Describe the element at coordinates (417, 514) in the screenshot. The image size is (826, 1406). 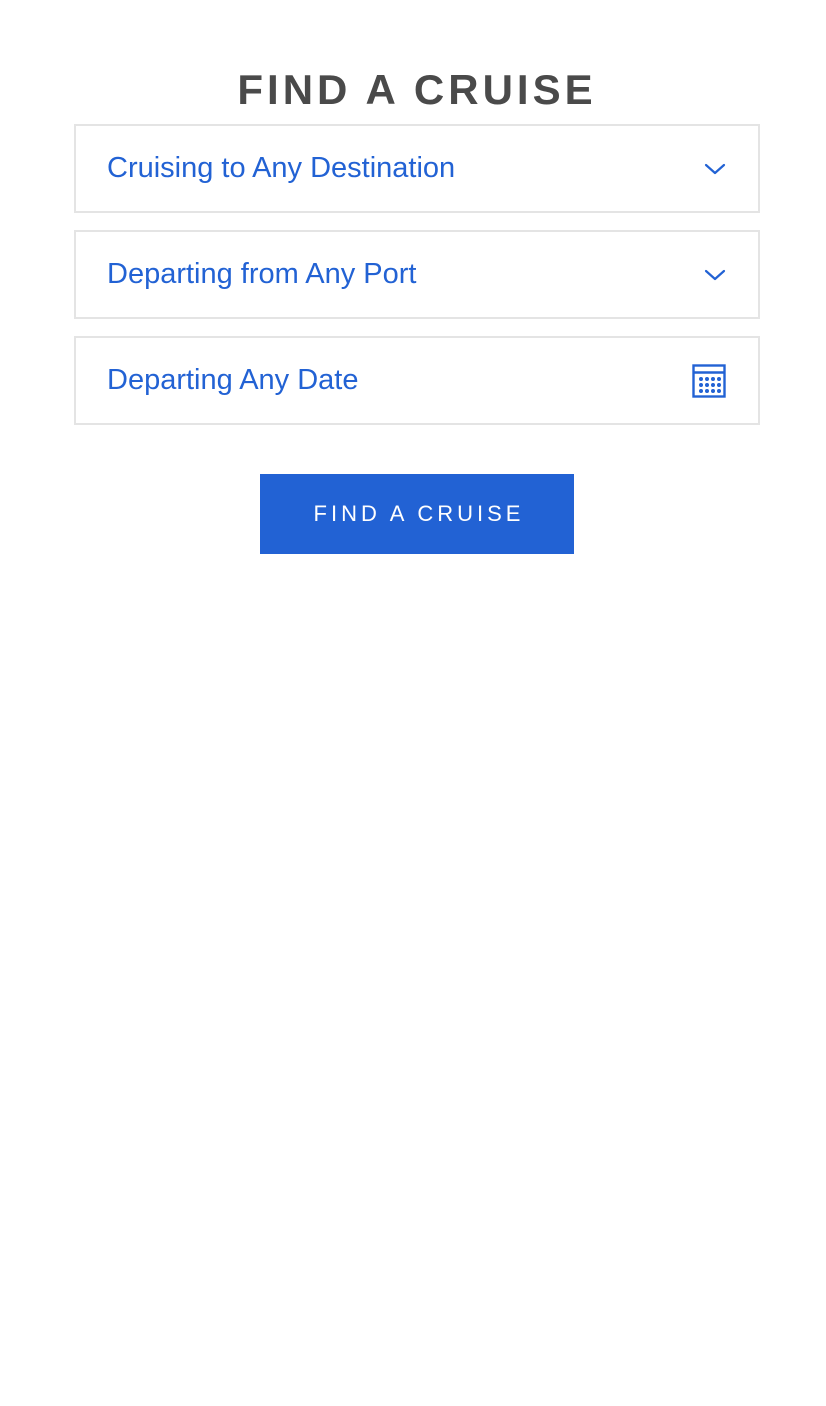
I see `find-a-cruise-button: FIND A CRUISE` at that location.